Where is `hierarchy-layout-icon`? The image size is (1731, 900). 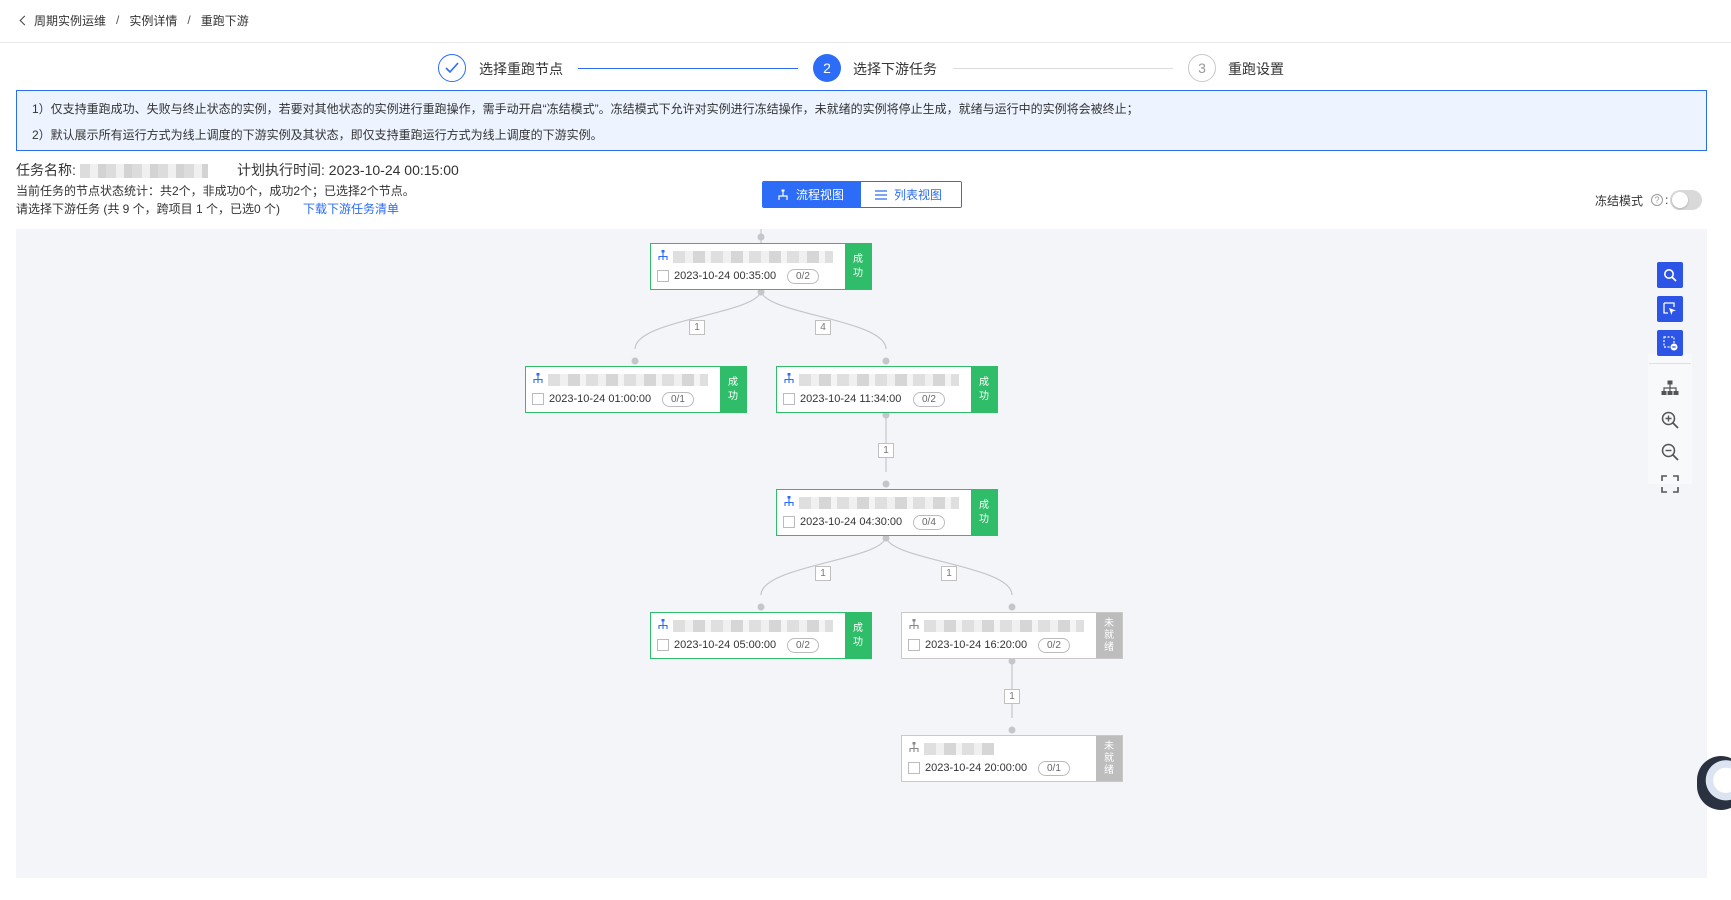
hierarchy-layout-icon is located at coordinates (1670, 388).